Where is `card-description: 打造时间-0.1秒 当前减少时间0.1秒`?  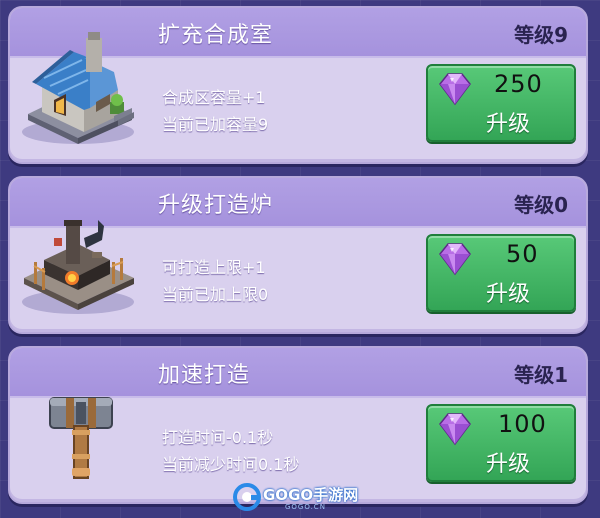 card-description: 打造时间-0.1秒 当前减少时间0.1秒 is located at coordinates (230, 451).